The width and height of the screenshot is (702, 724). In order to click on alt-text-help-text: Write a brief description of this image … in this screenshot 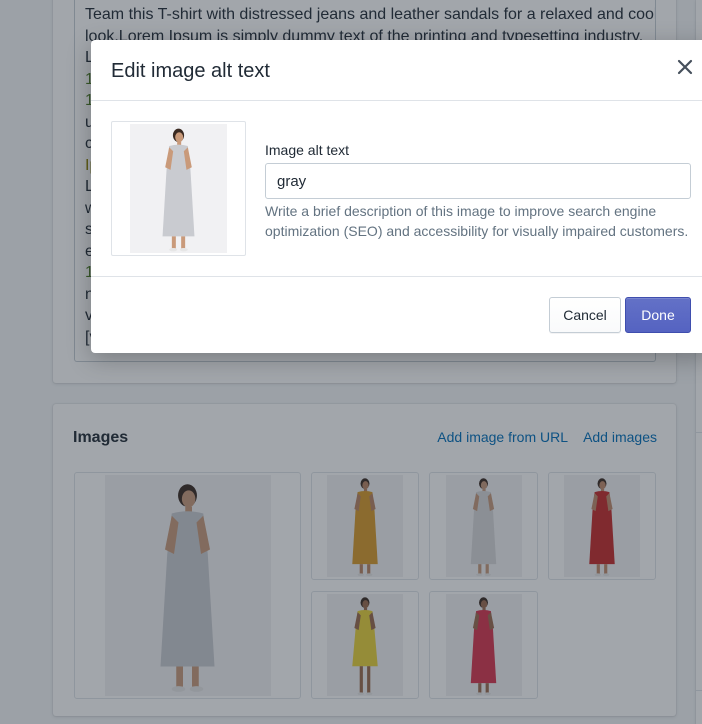, I will do `click(477, 221)`.